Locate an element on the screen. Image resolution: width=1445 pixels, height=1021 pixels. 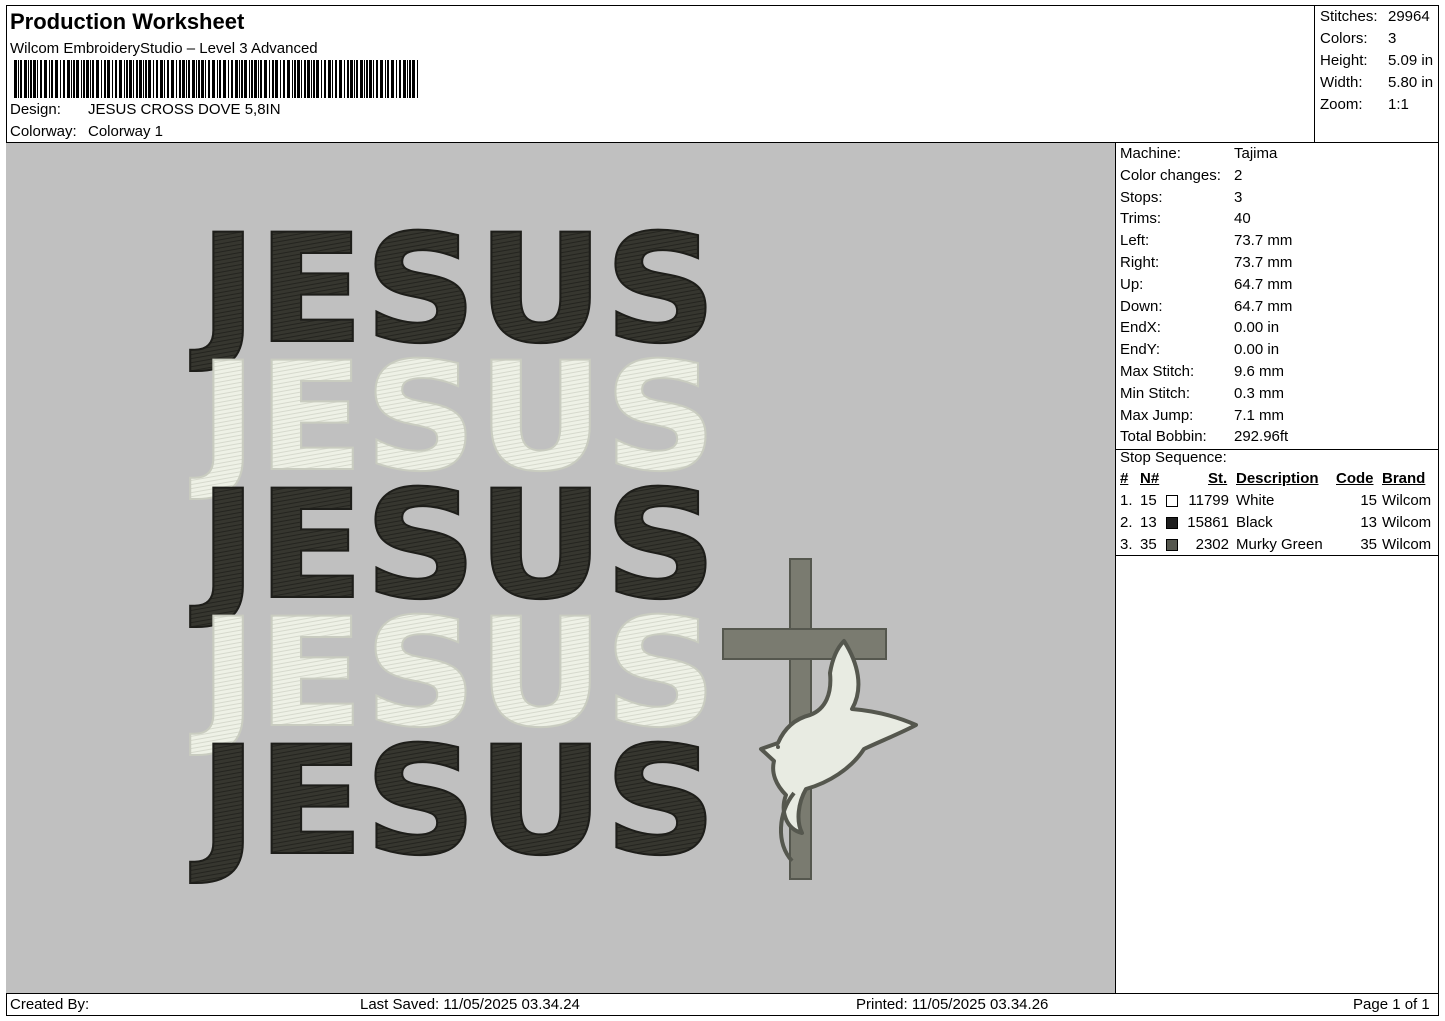
machine-row: EndX: 0.00 in is located at coordinates (1199, 329).